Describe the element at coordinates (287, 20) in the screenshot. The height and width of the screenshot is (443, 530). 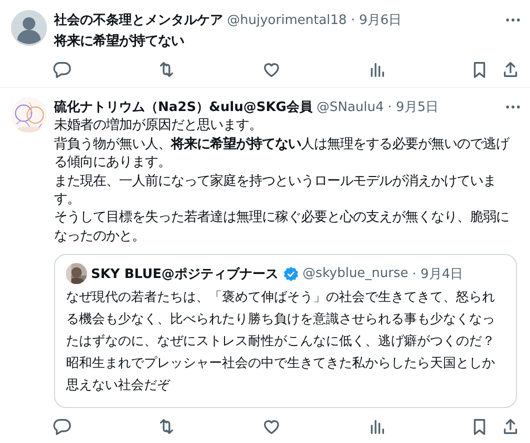
I see `author-handle: @hujyorimental18` at that location.